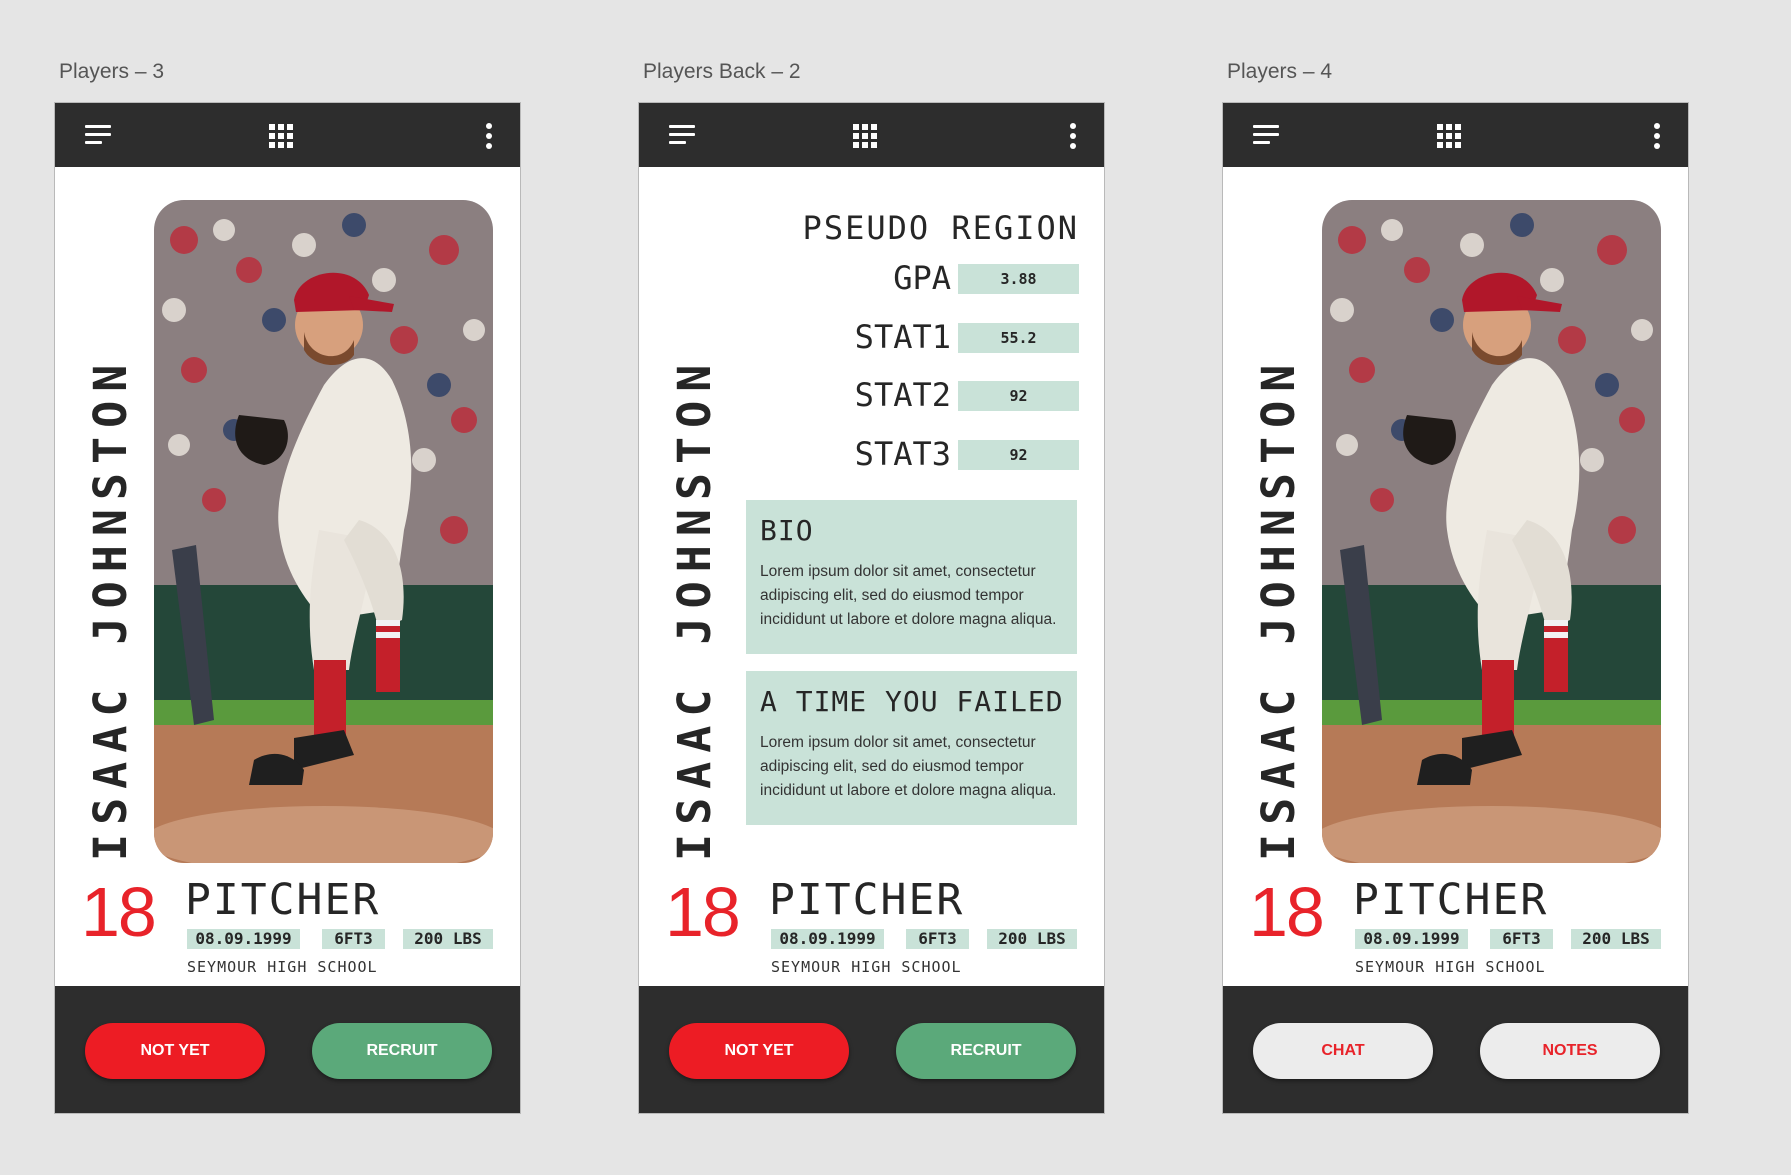  Describe the element at coordinates (1018, 338) in the screenshot. I see `stat-value: 55.2` at that location.